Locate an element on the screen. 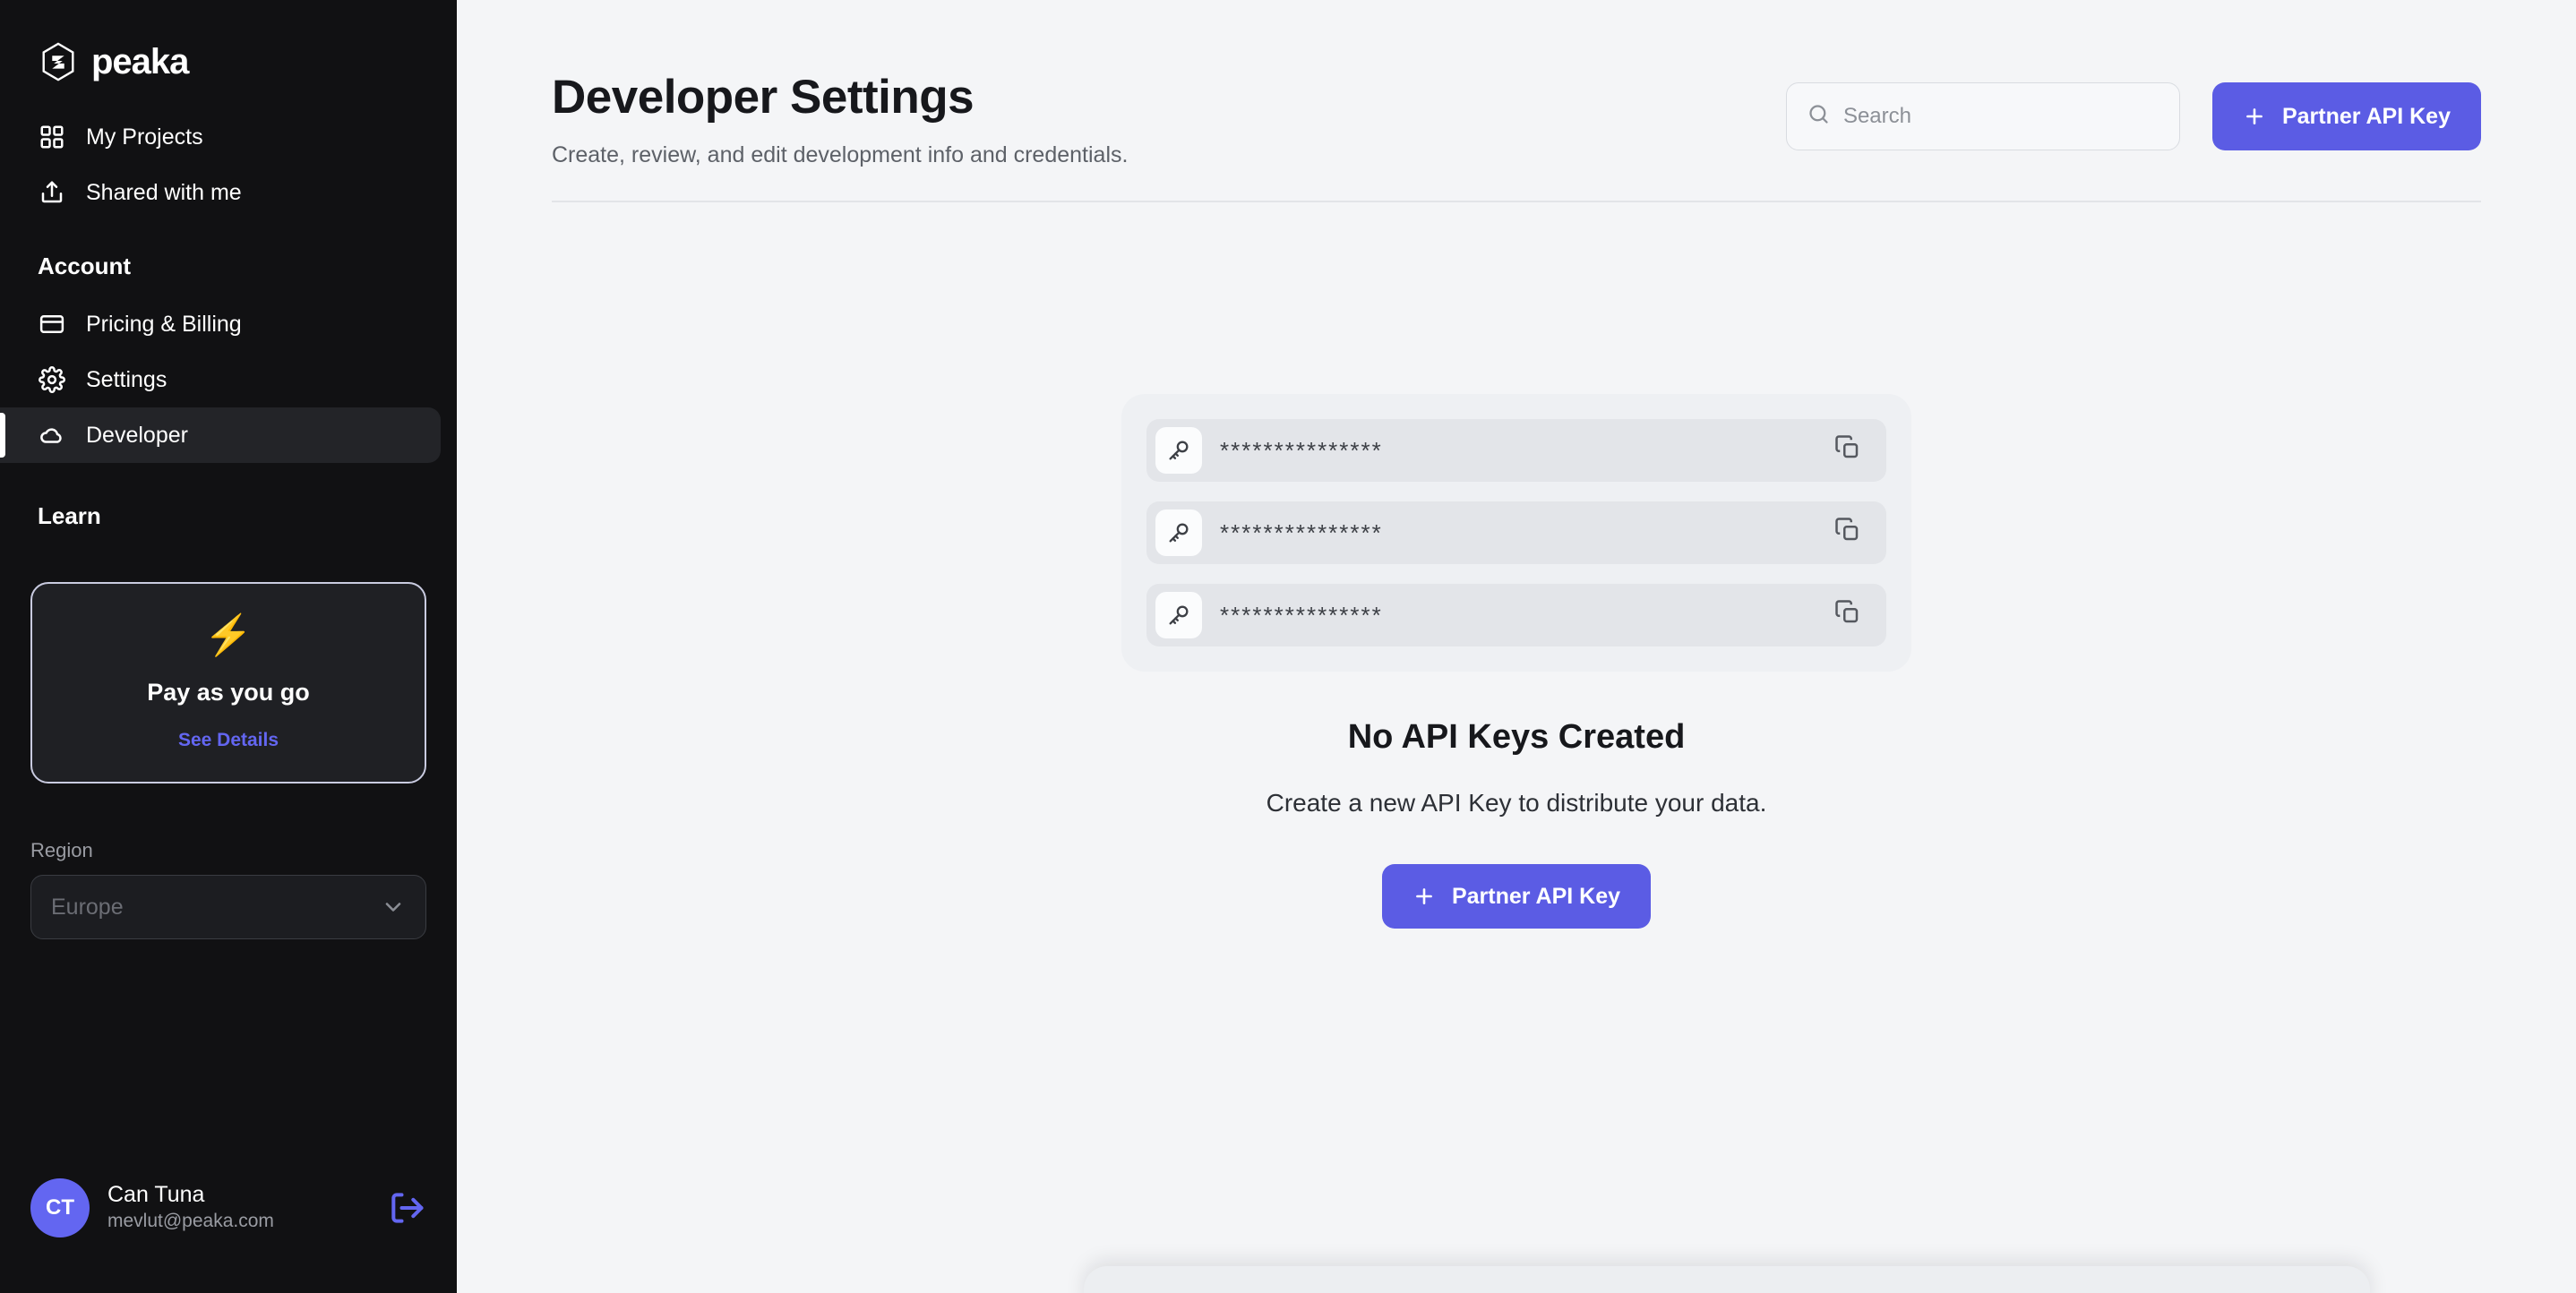 This screenshot has width=2576, height=1293. empty-state-cta-label: Partner API Key is located at coordinates (1536, 896).